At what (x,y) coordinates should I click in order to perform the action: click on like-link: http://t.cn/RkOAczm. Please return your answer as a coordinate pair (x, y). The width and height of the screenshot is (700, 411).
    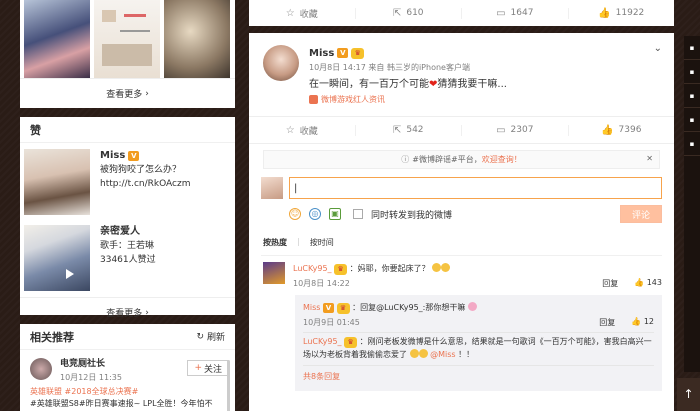
    Looking at the image, I should click on (145, 184).